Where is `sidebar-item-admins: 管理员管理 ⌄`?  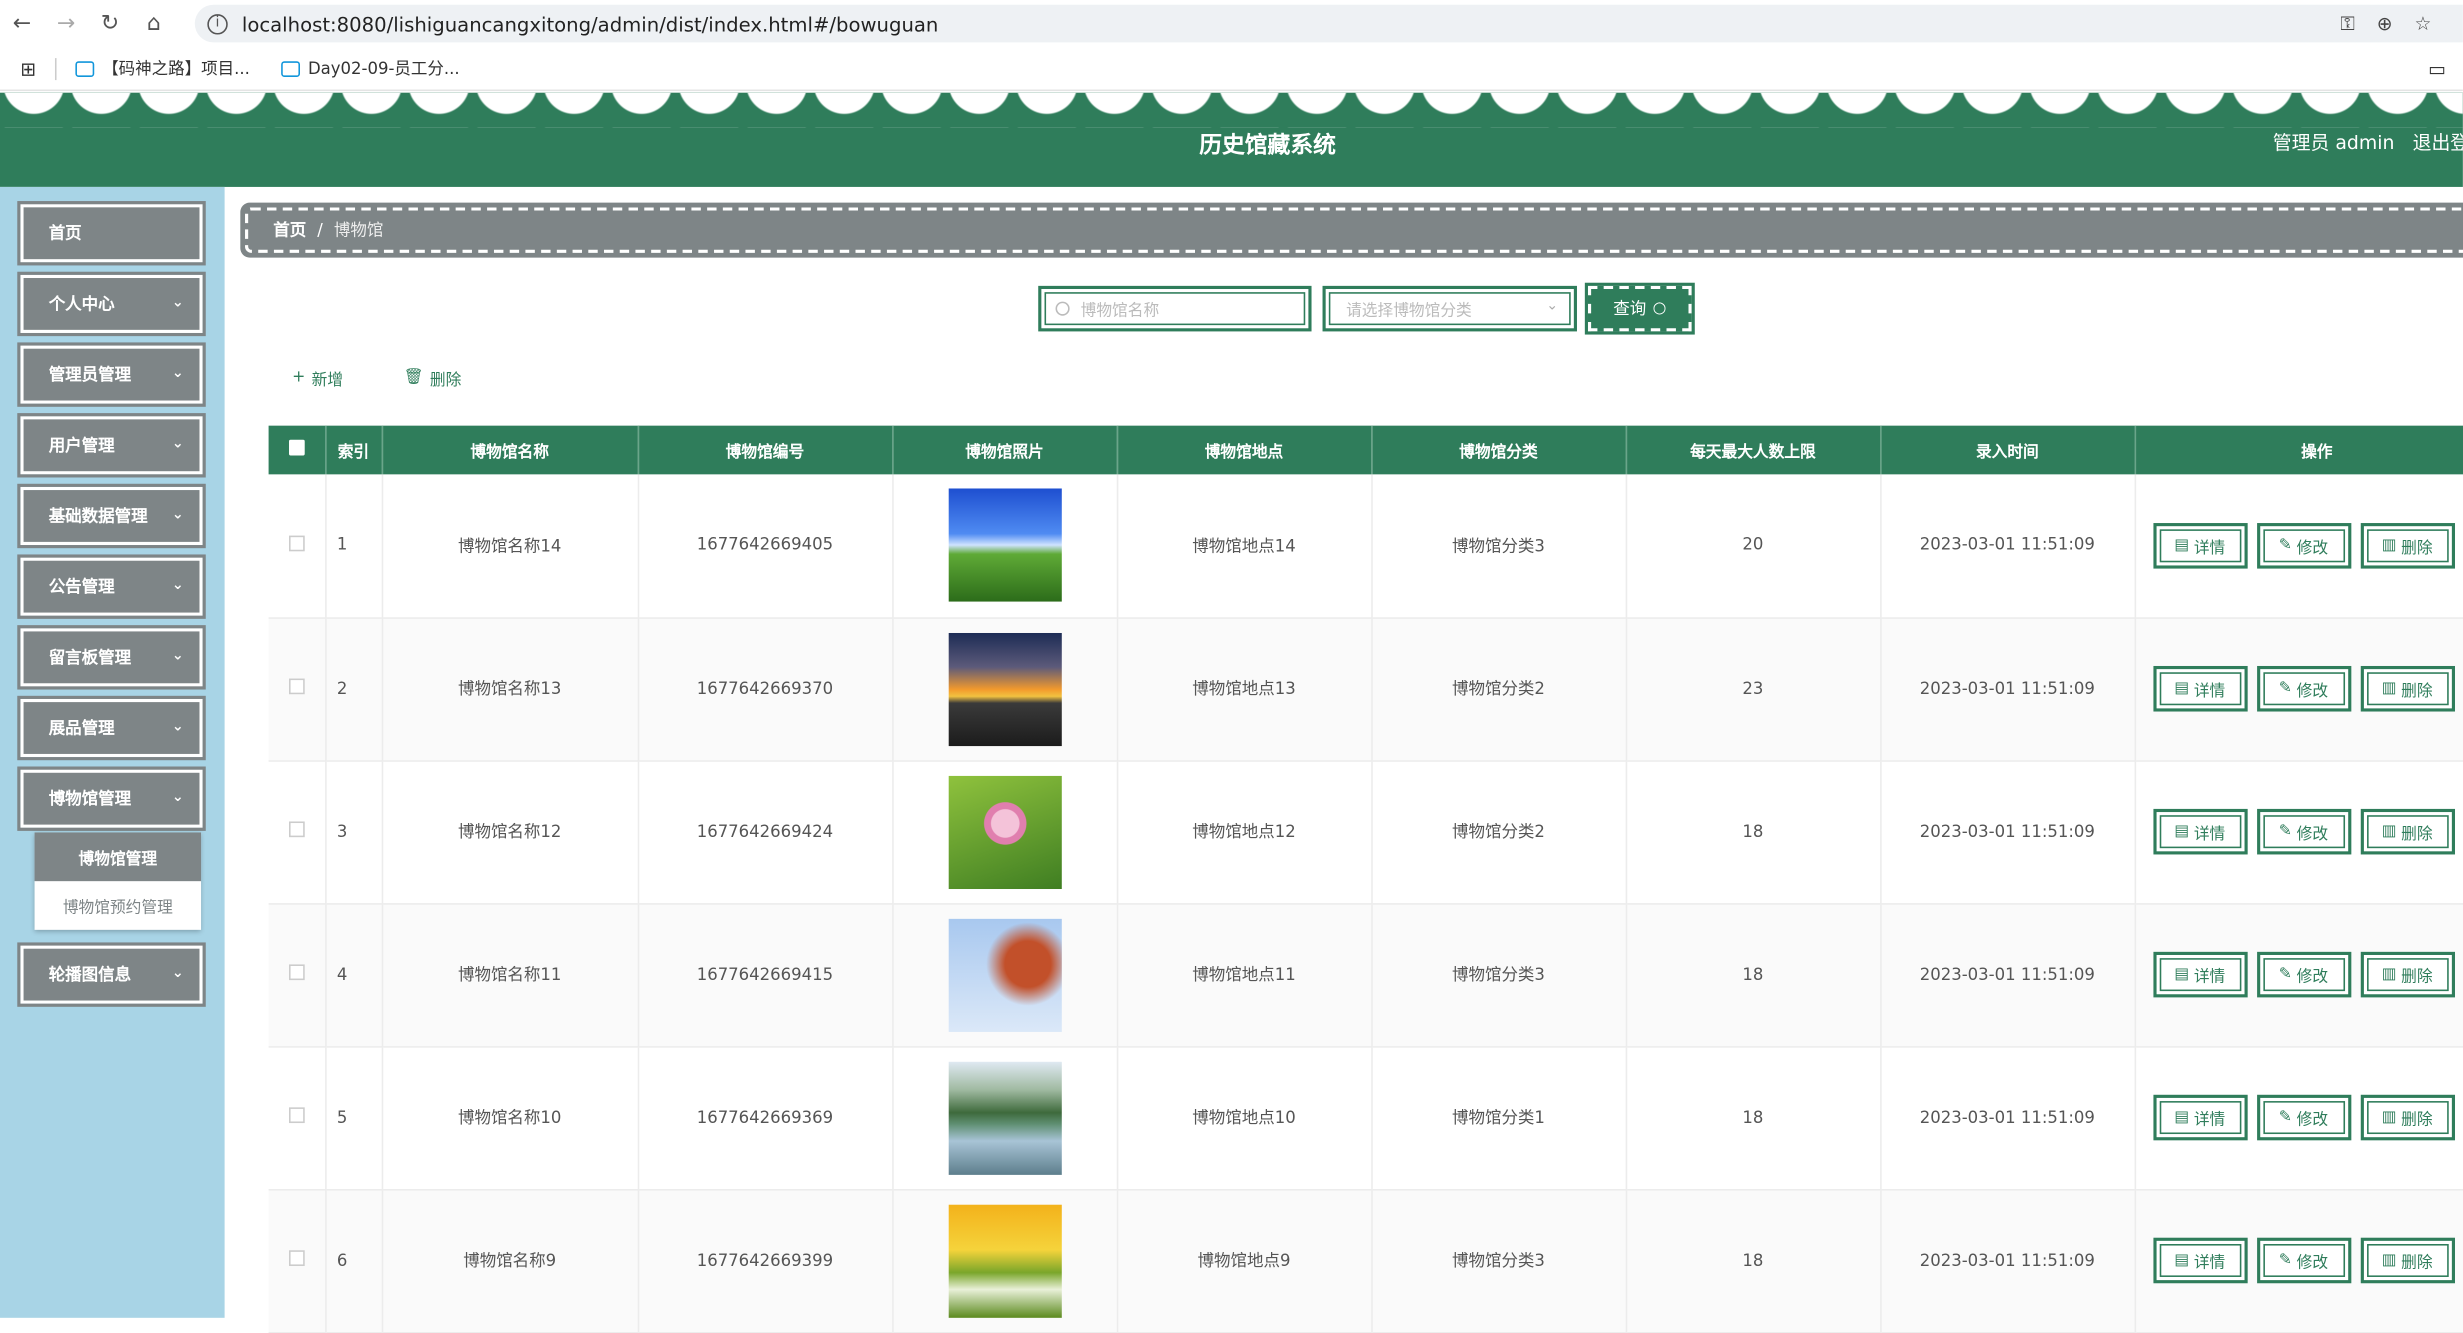
sidebar-item-admins: 管理员管理 ⌄ is located at coordinates (111, 374).